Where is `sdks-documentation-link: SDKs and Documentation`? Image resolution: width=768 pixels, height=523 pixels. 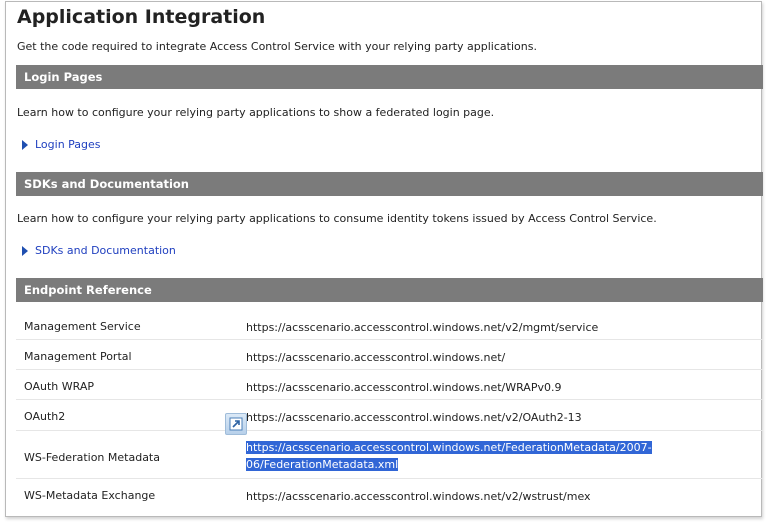 sdks-documentation-link: SDKs and Documentation is located at coordinates (99, 250).